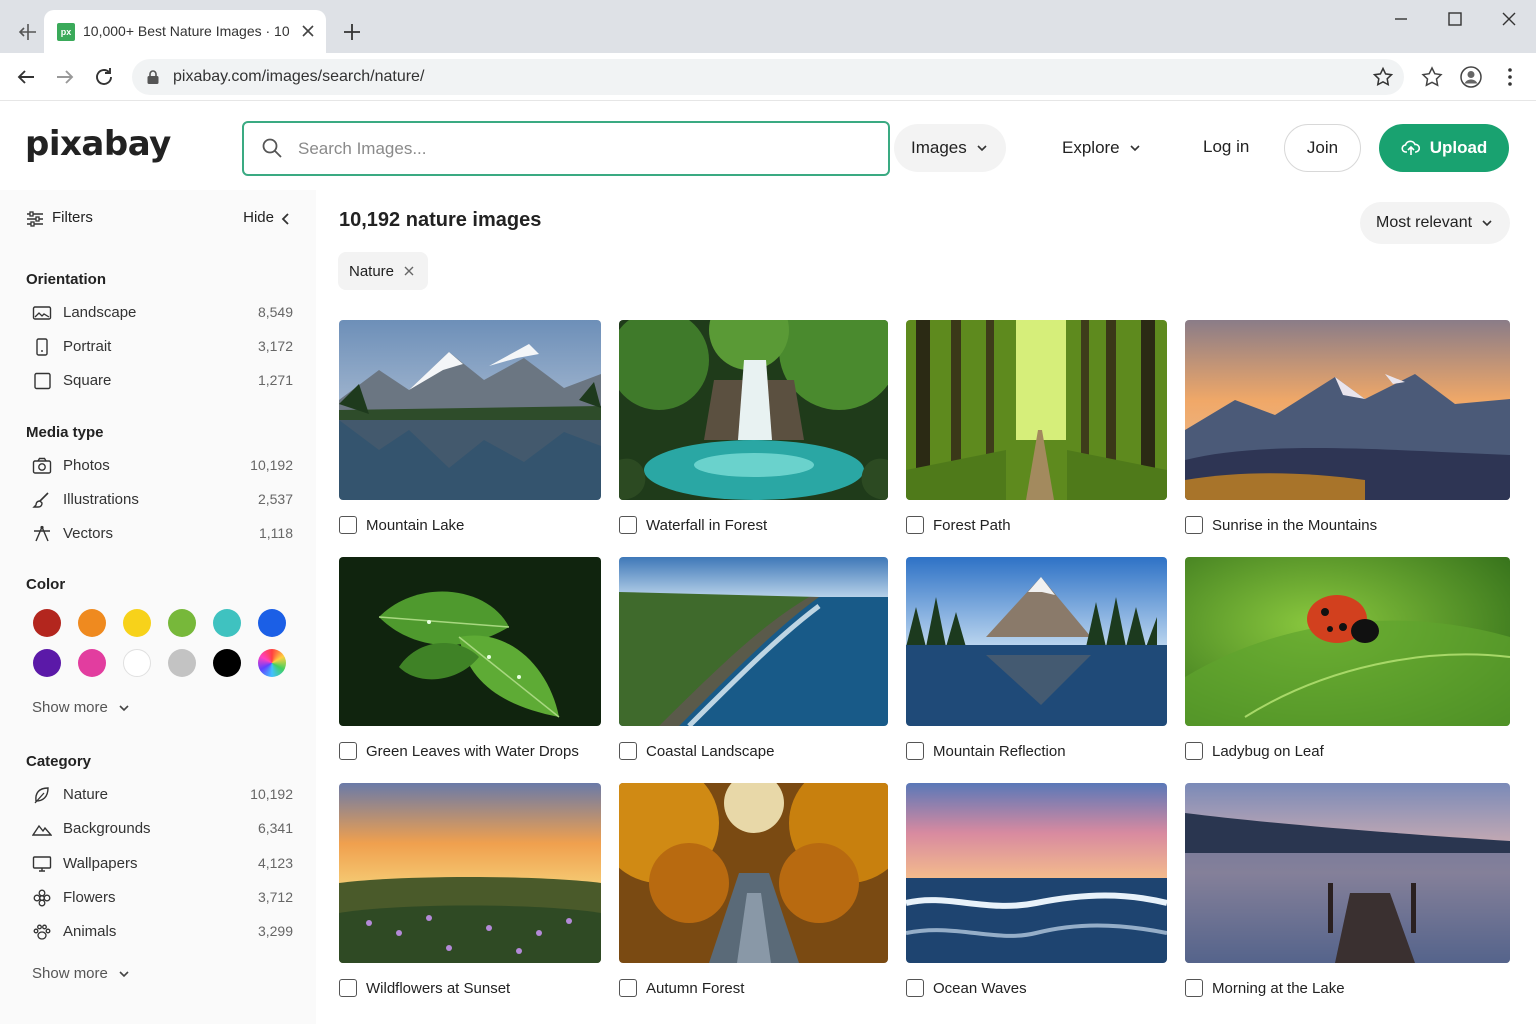  Describe the element at coordinates (1265, 988) in the screenshot. I see `image-caption: Morning at the Lake` at that location.